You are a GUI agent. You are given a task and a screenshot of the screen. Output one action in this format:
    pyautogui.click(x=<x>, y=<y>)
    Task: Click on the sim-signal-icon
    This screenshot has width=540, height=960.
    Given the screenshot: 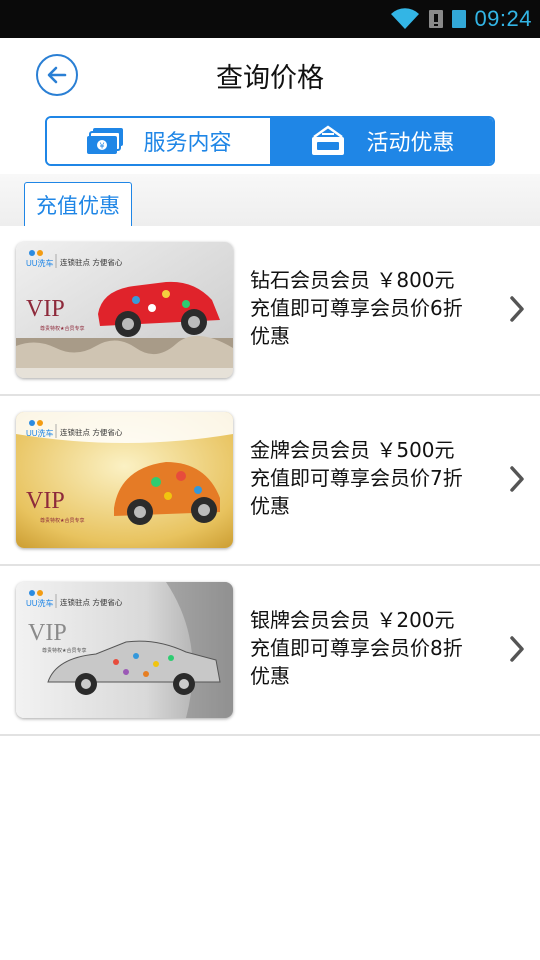 What is the action you would take?
    pyautogui.click(x=436, y=19)
    